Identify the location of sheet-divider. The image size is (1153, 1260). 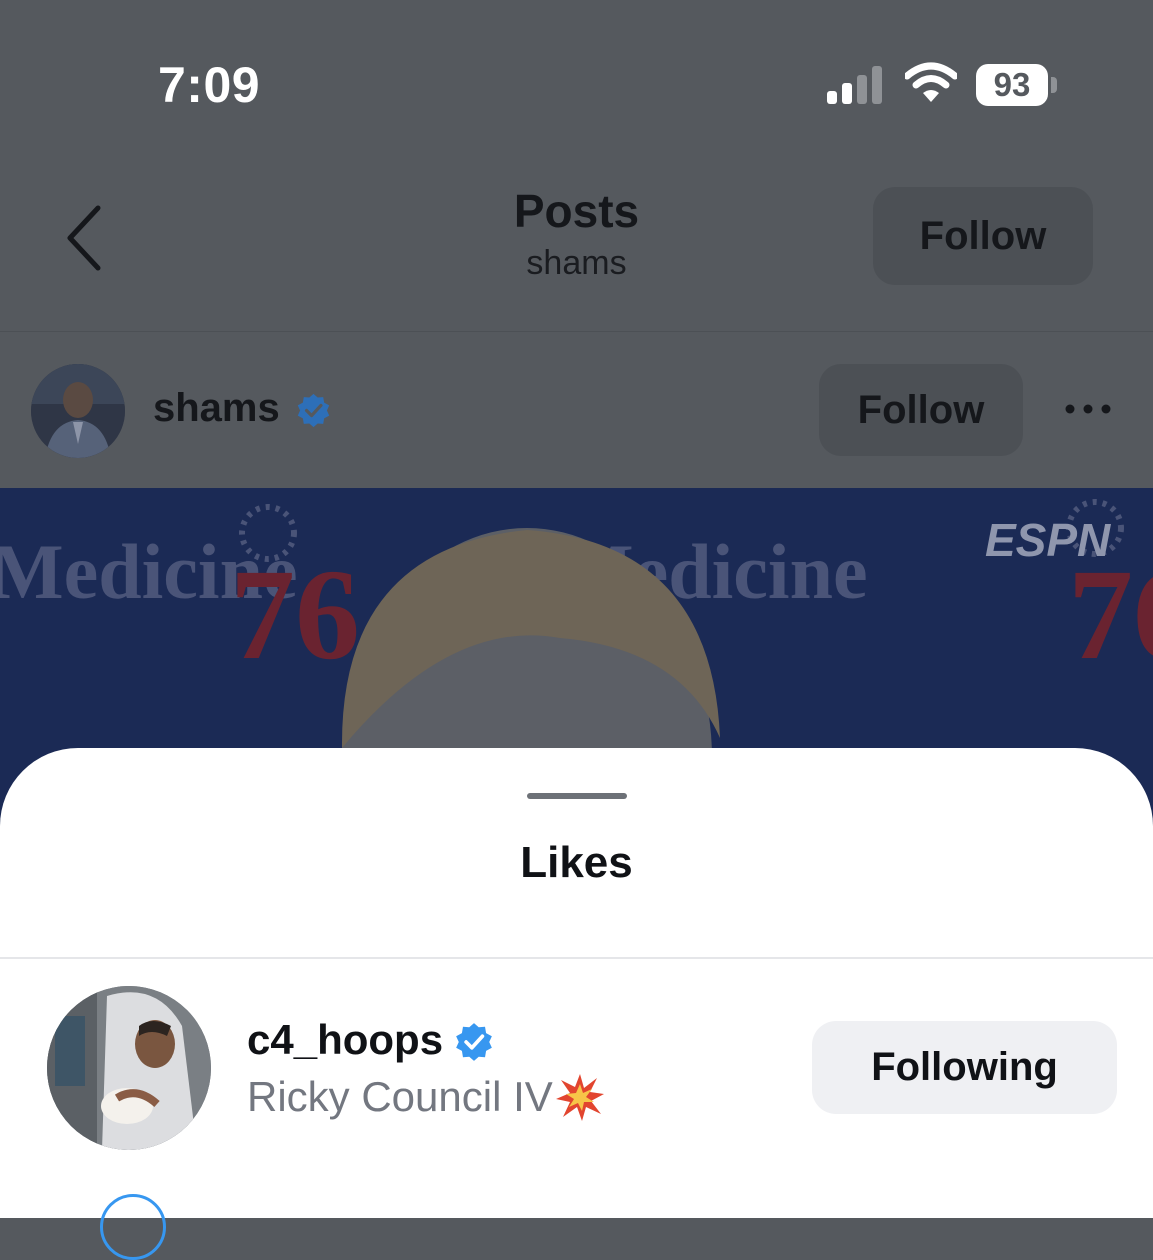
(576, 958).